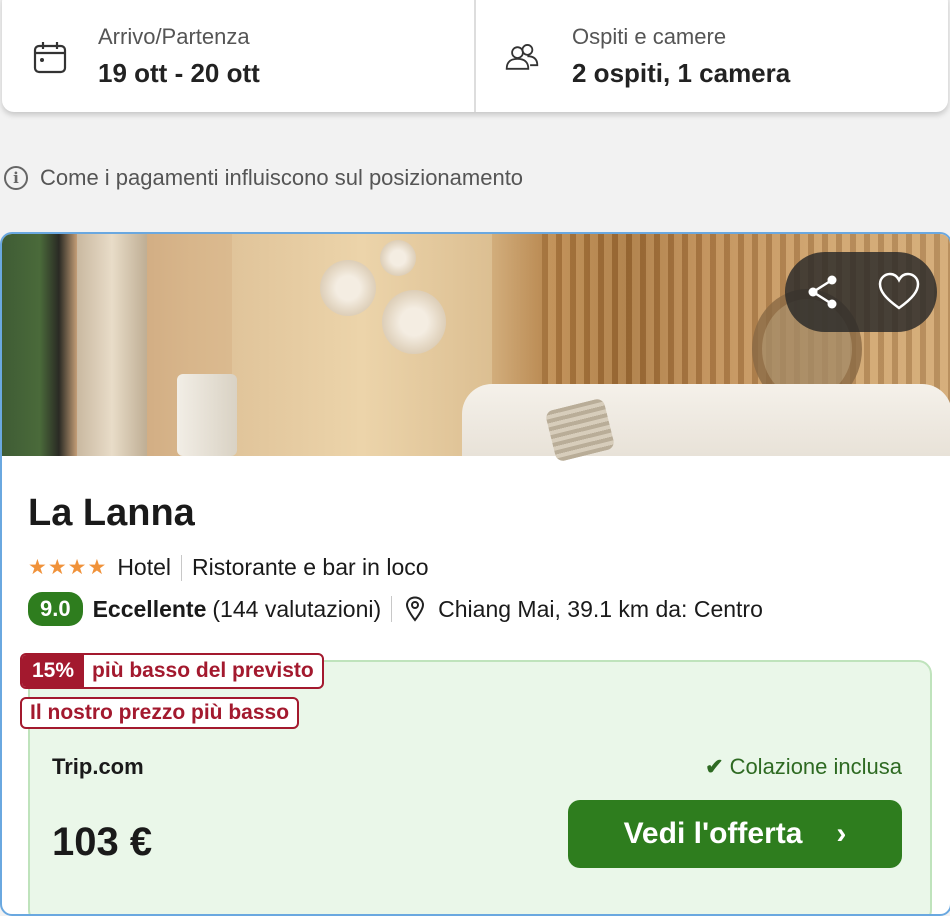  What do you see at coordinates (53, 671) in the screenshot?
I see `discount-percent: 15%` at bounding box center [53, 671].